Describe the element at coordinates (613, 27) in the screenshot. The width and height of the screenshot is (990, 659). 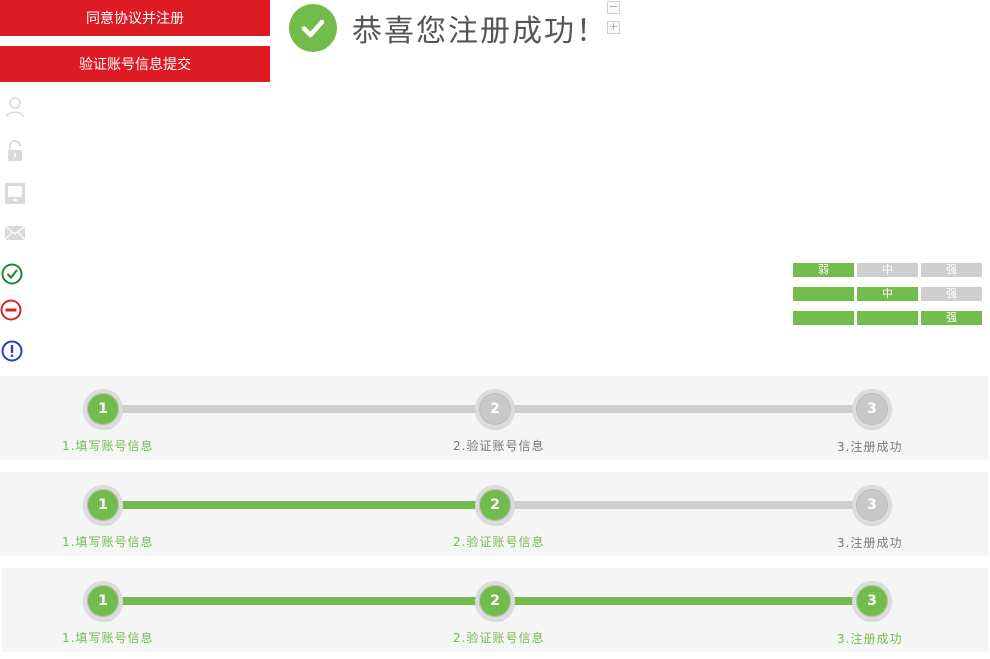
I see `plus-square-icon: +` at that location.